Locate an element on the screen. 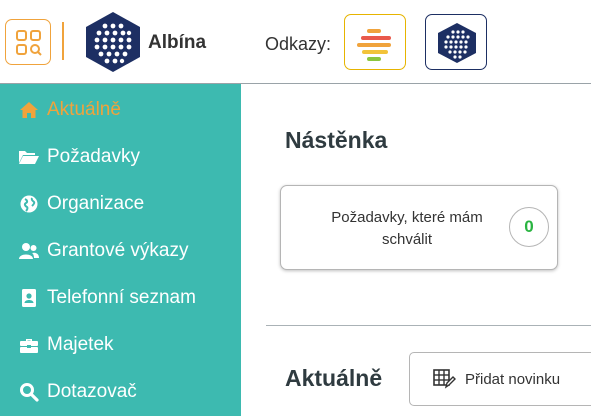 This screenshot has width=591, height=416. app-grid-search-icon is located at coordinates (29, 43).